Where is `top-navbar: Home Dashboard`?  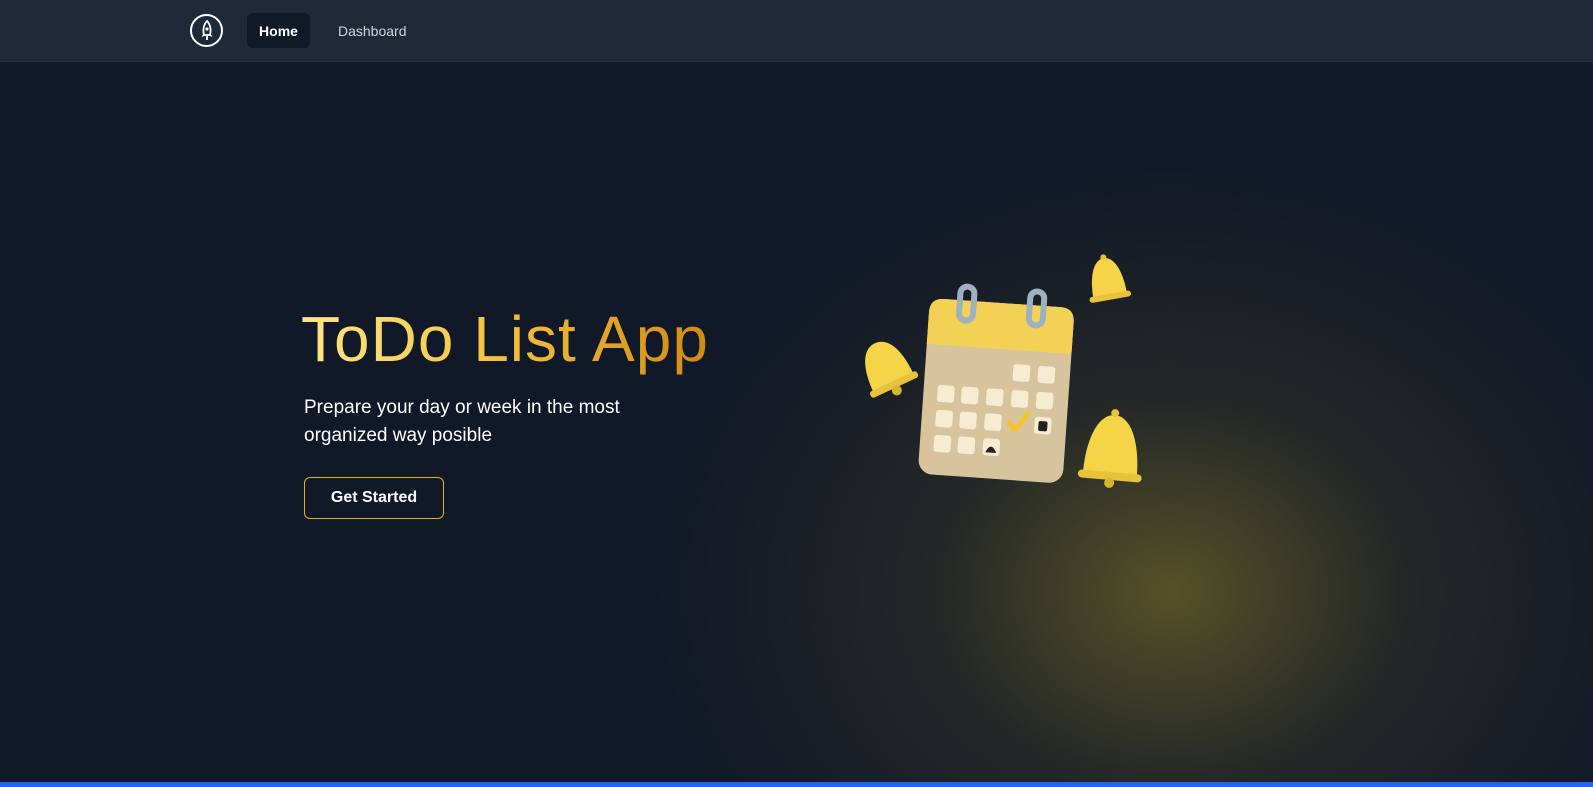 top-navbar: Home Dashboard is located at coordinates (796, 31).